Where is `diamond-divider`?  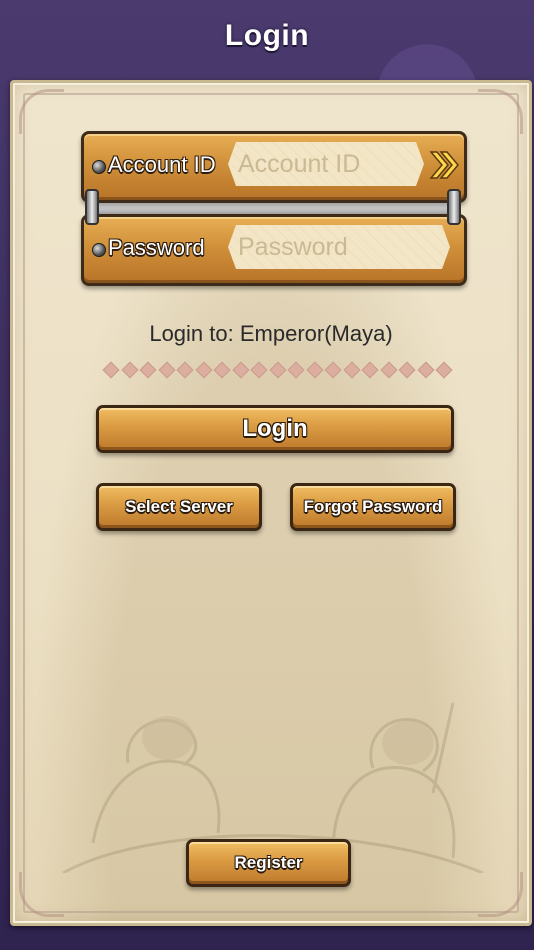
diamond-divider is located at coordinates (277, 370).